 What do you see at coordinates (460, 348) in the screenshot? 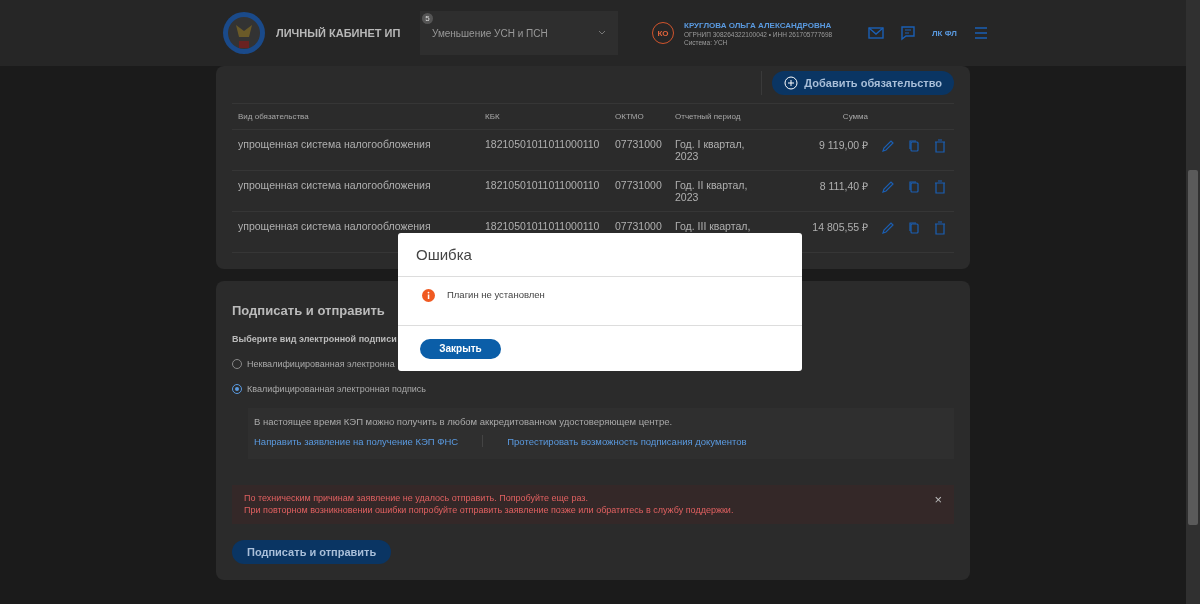
I see `close-button: Закрыть` at bounding box center [460, 348].